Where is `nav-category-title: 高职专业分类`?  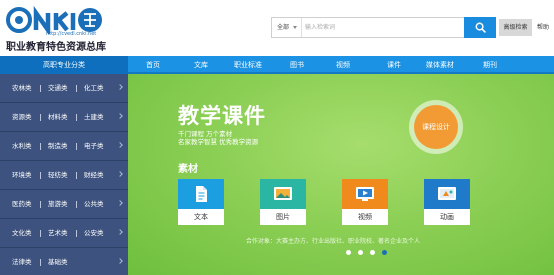 nav-category-title: 高职专业分类 is located at coordinates (64, 65).